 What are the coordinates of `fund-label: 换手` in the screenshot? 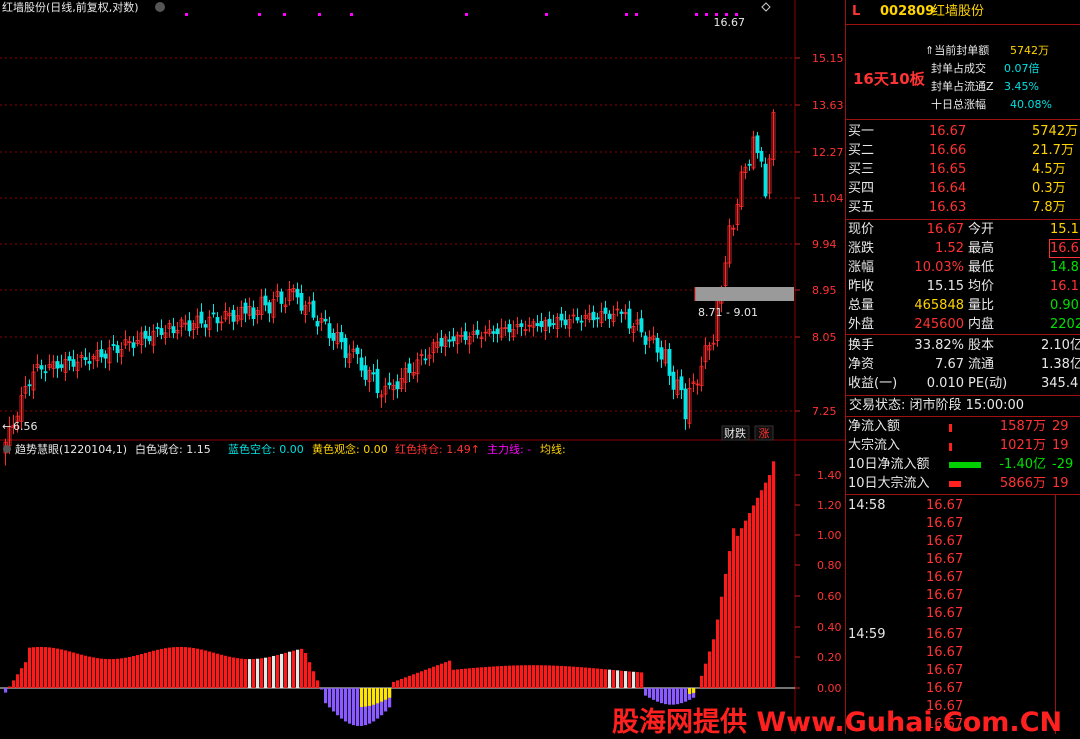 It's located at (861, 345).